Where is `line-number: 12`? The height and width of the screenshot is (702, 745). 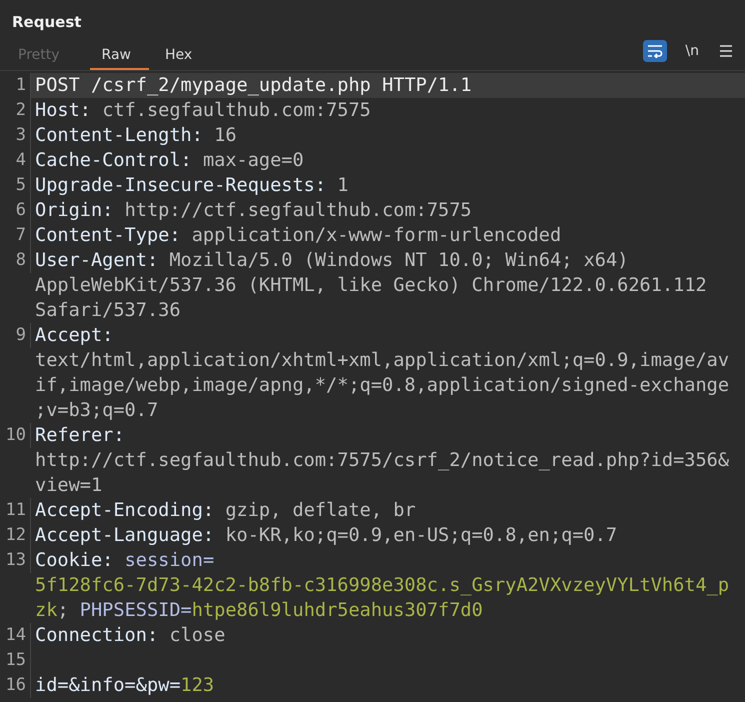 line-number: 12 is located at coordinates (15, 535).